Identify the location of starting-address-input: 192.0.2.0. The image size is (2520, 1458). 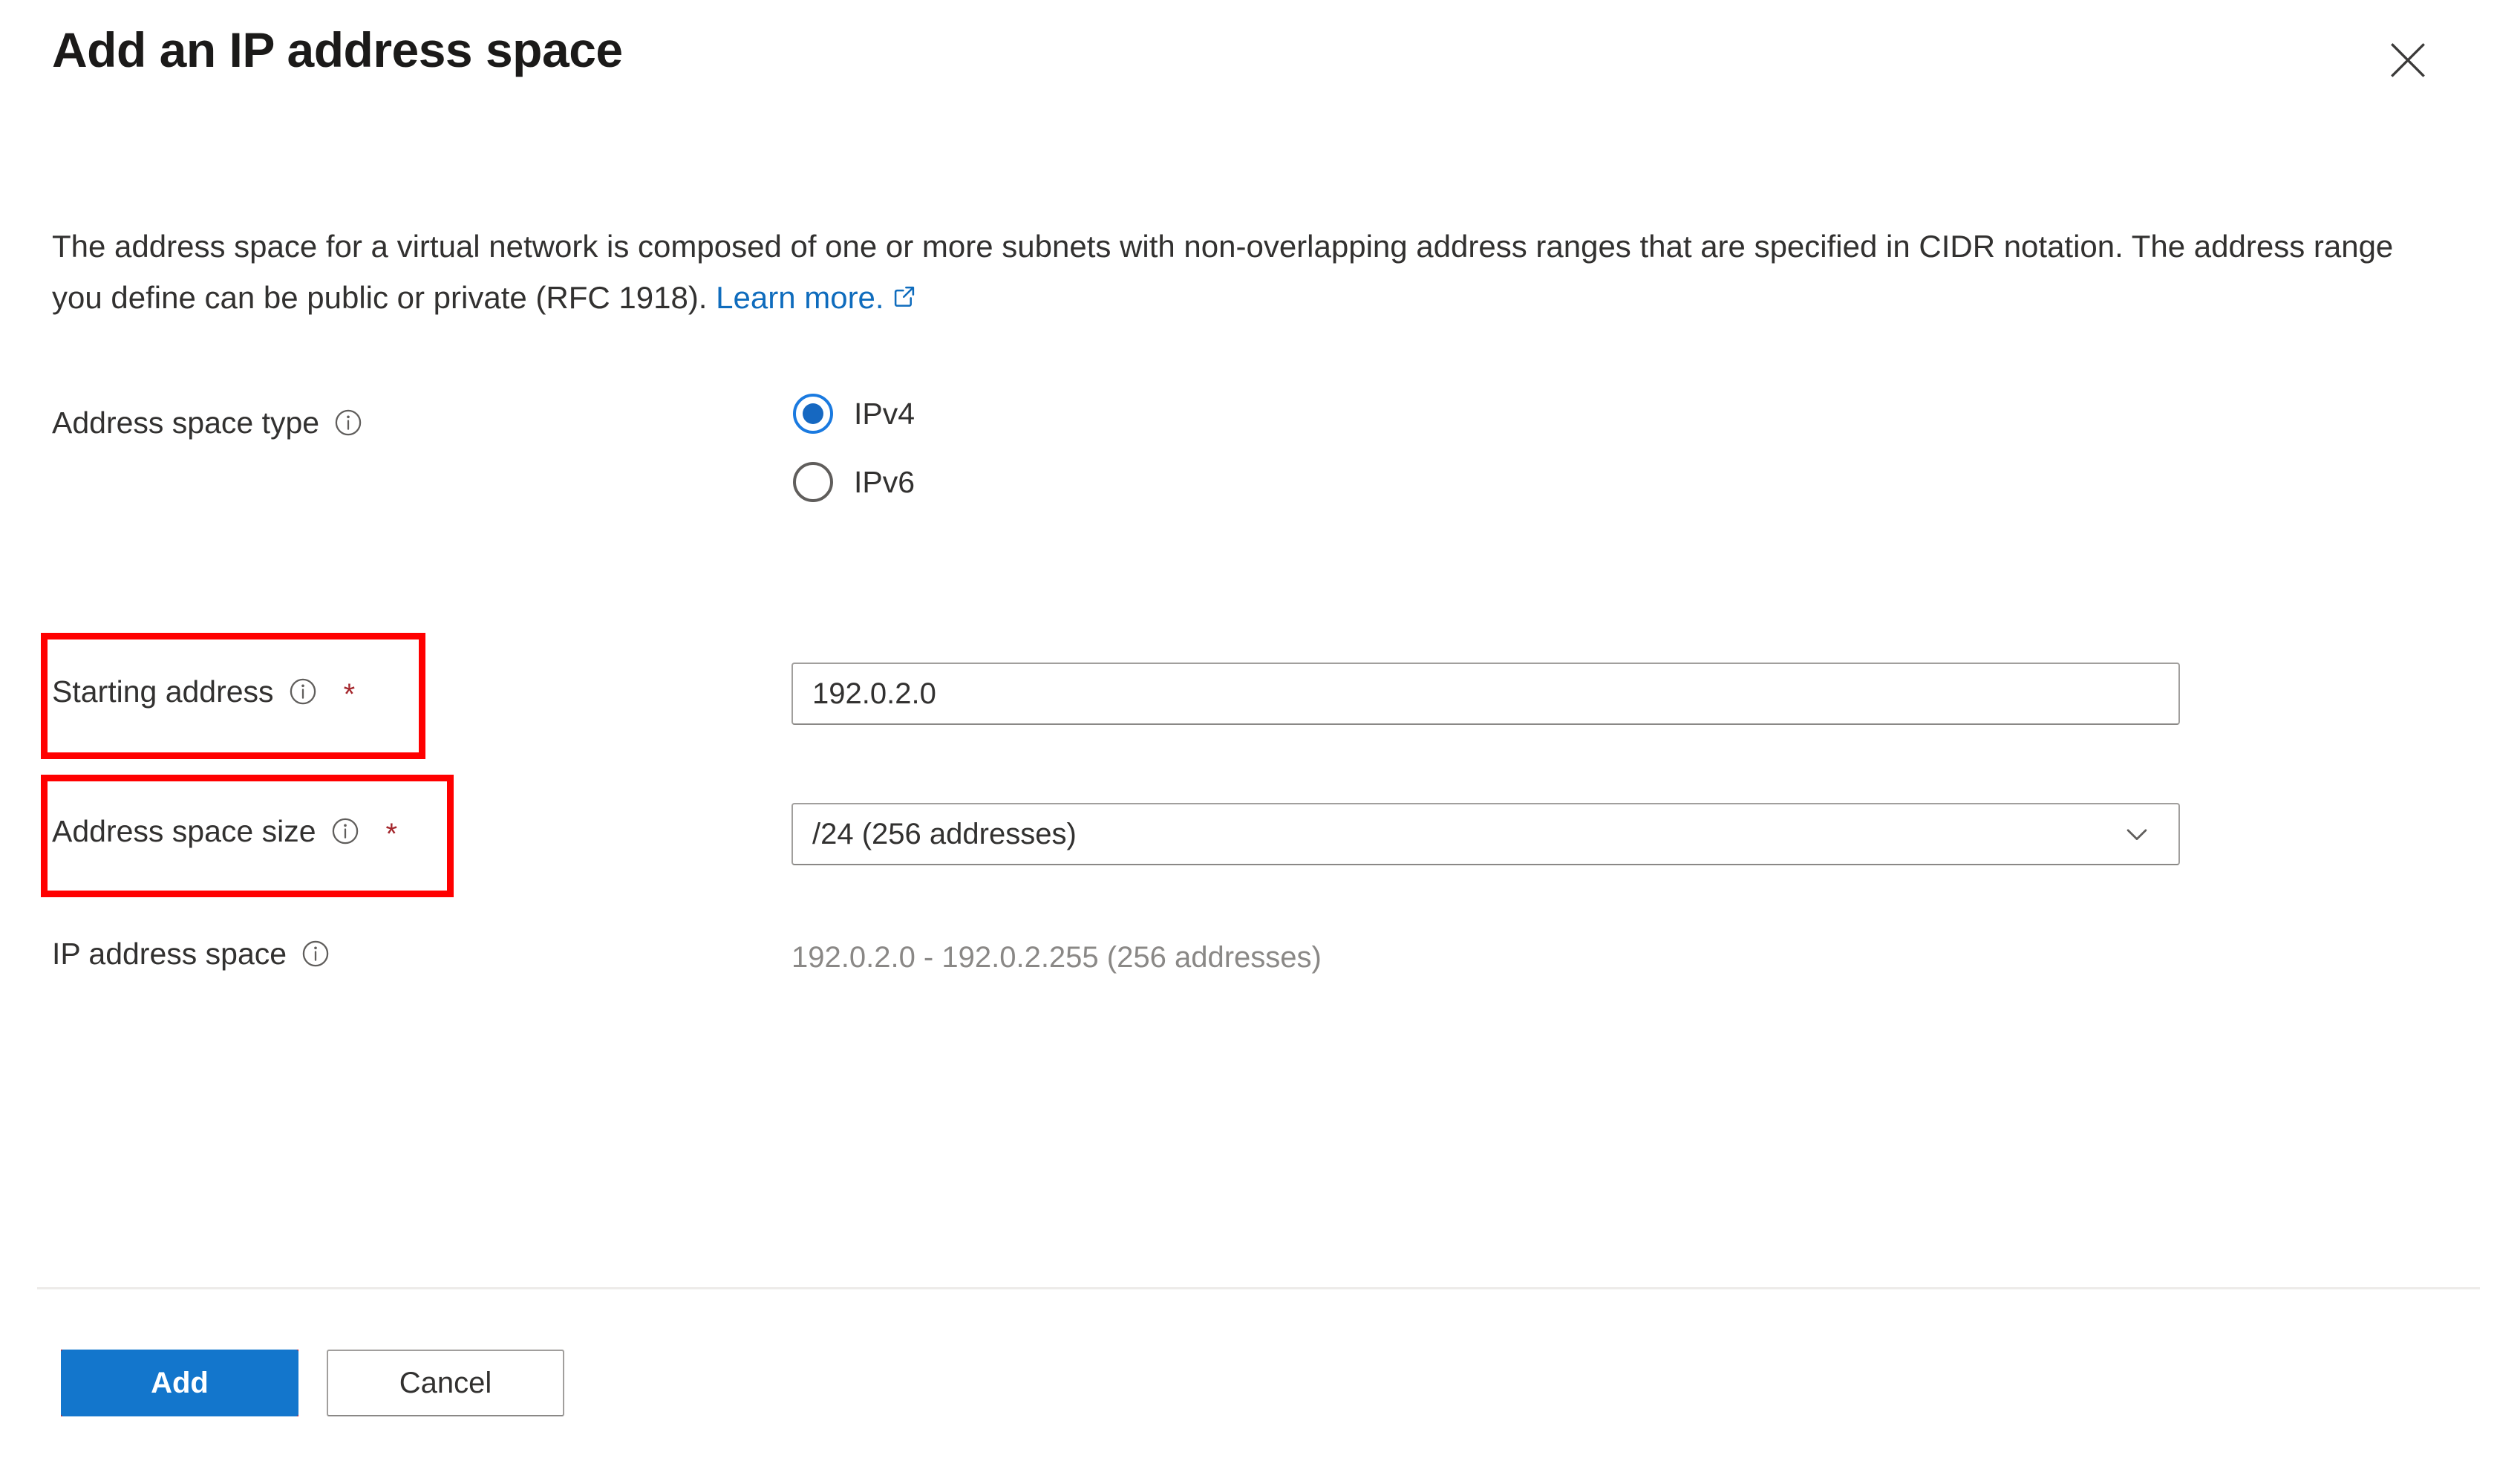
(1485, 694).